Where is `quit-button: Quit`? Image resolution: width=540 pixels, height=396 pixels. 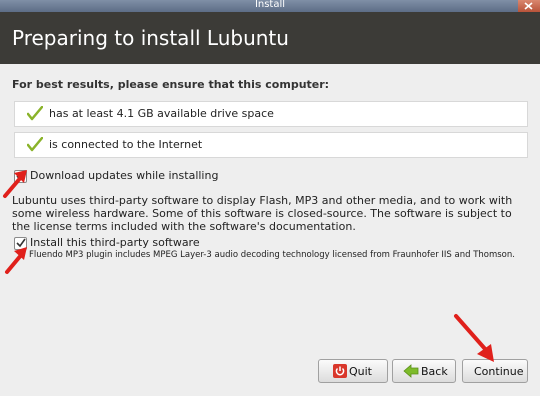
quit-button: Quit is located at coordinates (353, 371).